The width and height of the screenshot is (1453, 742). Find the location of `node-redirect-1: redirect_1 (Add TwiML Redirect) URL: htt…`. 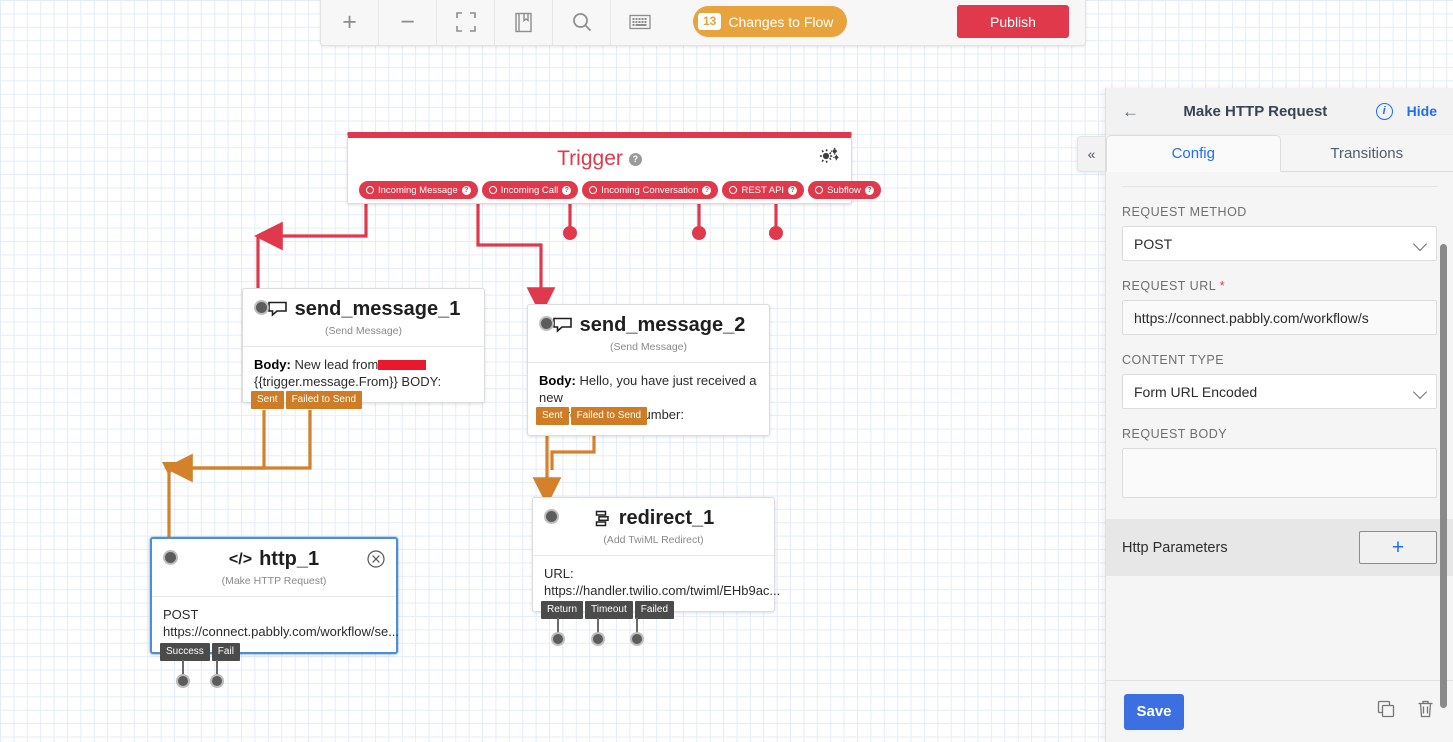

node-redirect-1: redirect_1 (Add TwiML Redirect) URL: htt… is located at coordinates (656, 571).